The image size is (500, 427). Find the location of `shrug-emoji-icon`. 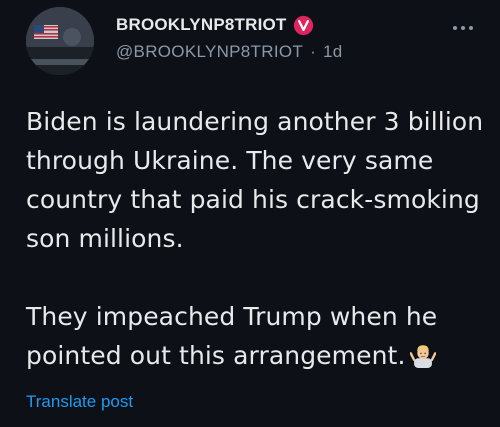

shrug-emoji-icon is located at coordinates (422, 356).